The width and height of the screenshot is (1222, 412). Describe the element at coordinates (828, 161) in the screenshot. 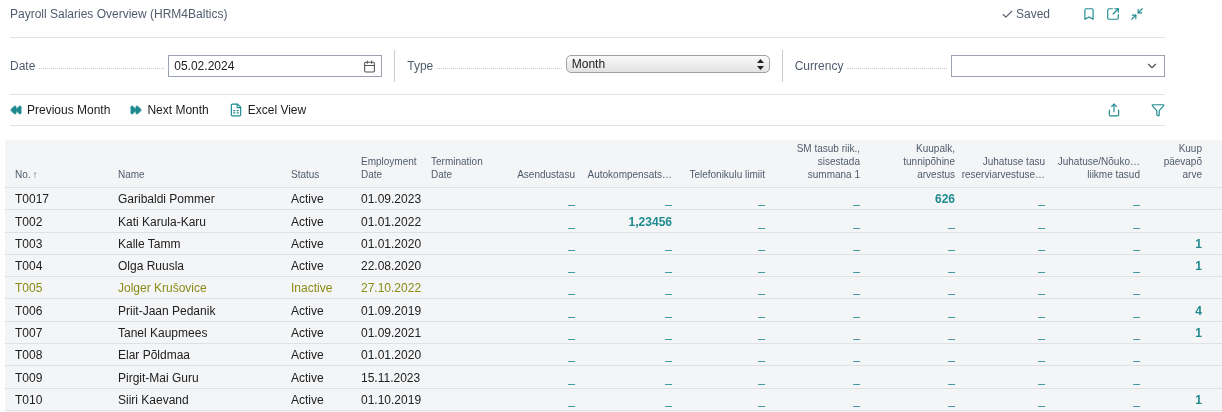

I see `column-header: SM tasub riik., sisestada summana 1` at that location.